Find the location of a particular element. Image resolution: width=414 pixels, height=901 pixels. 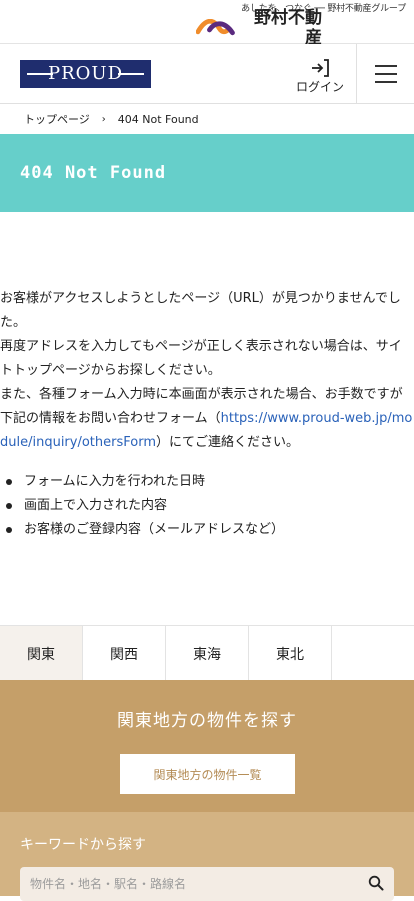

search-icon is located at coordinates (376, 883).